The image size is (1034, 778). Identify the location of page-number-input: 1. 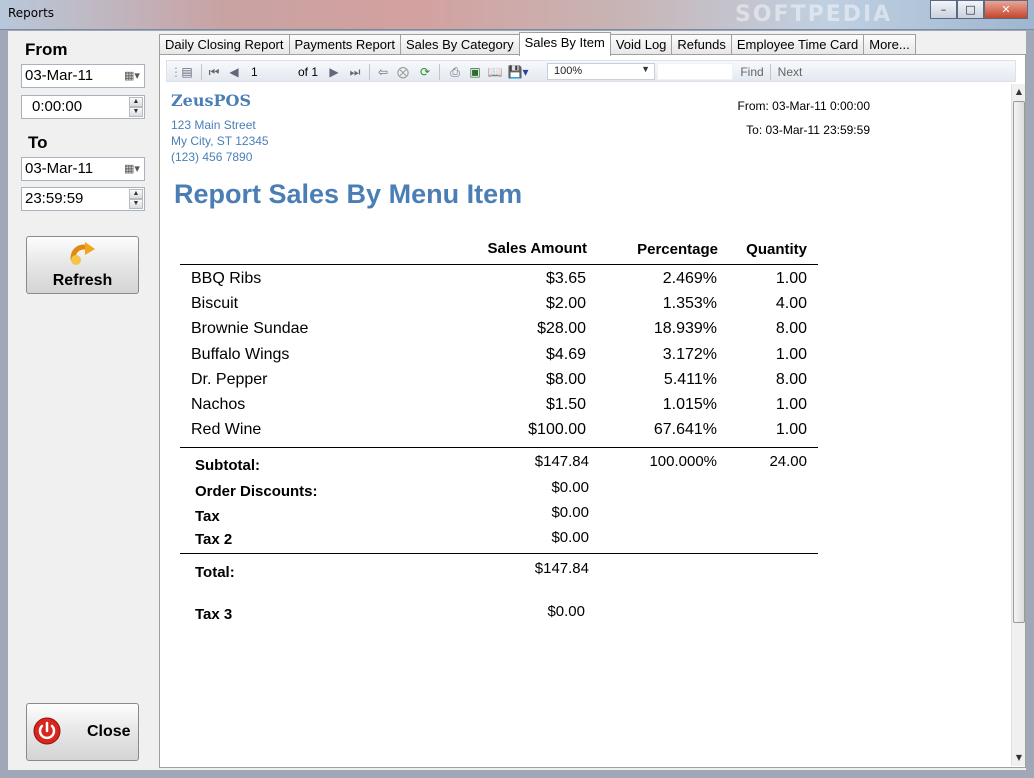
(273, 72).